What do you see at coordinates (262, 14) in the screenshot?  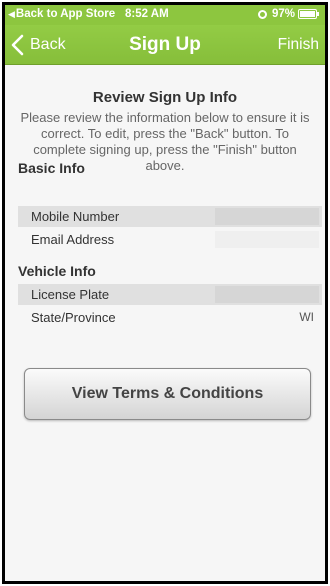 I see `alarm-icon` at bounding box center [262, 14].